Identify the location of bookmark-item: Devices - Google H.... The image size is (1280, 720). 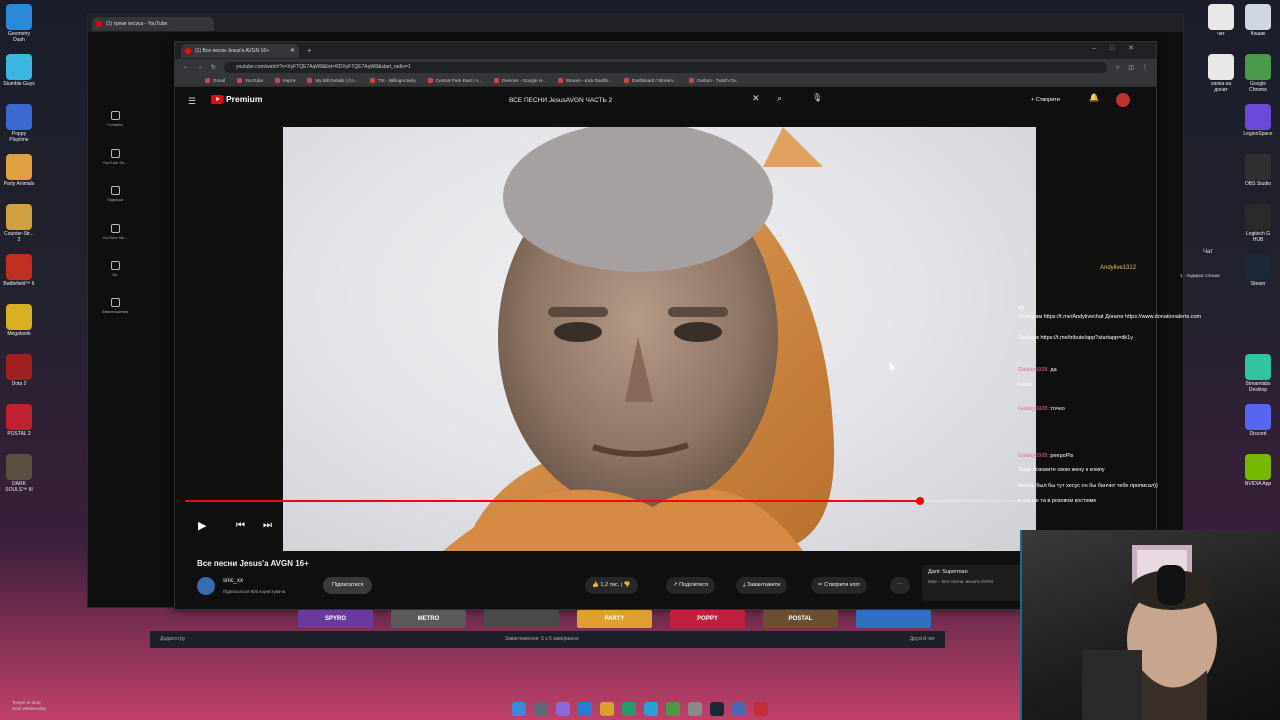
(520, 80).